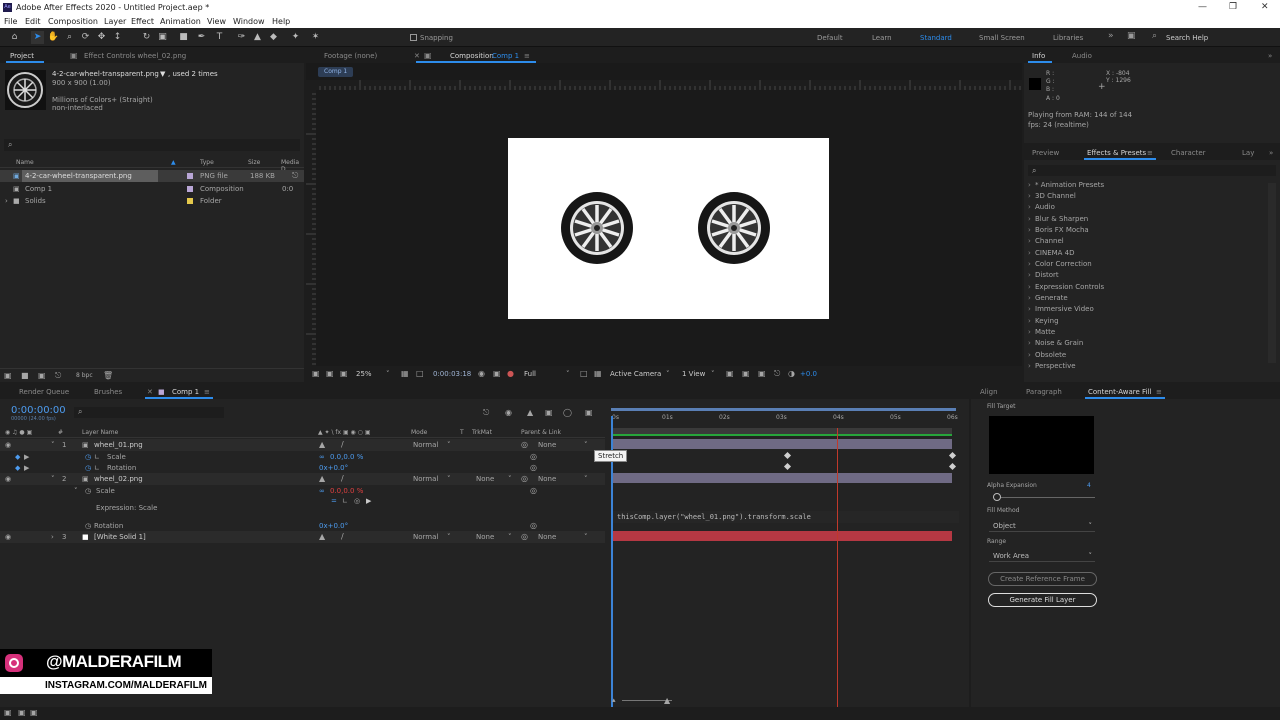 This screenshot has height=720, width=1280. I want to click on timecode: 0:00:00:00, so click(38, 410).